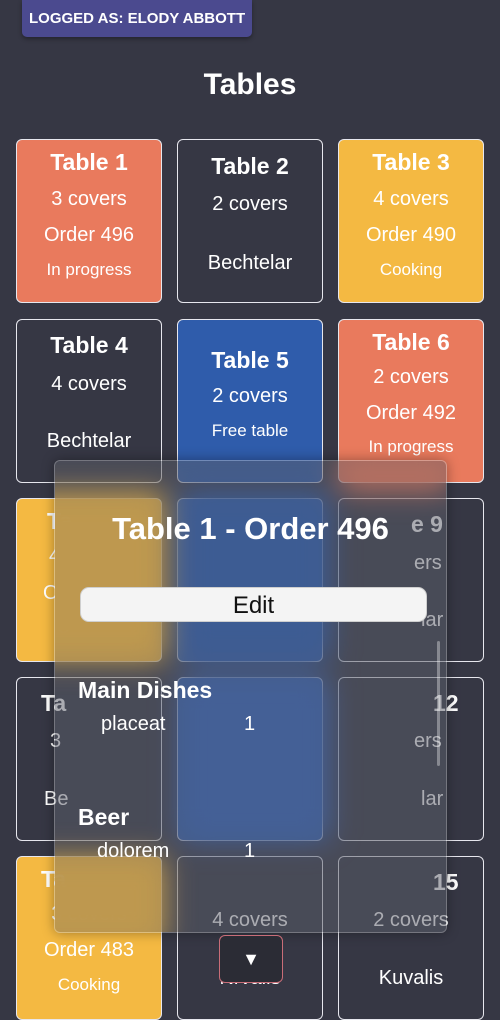 This screenshot has height=1020, width=500. Describe the element at coordinates (411, 235) in the screenshot. I see `table-order: Order 490` at that location.